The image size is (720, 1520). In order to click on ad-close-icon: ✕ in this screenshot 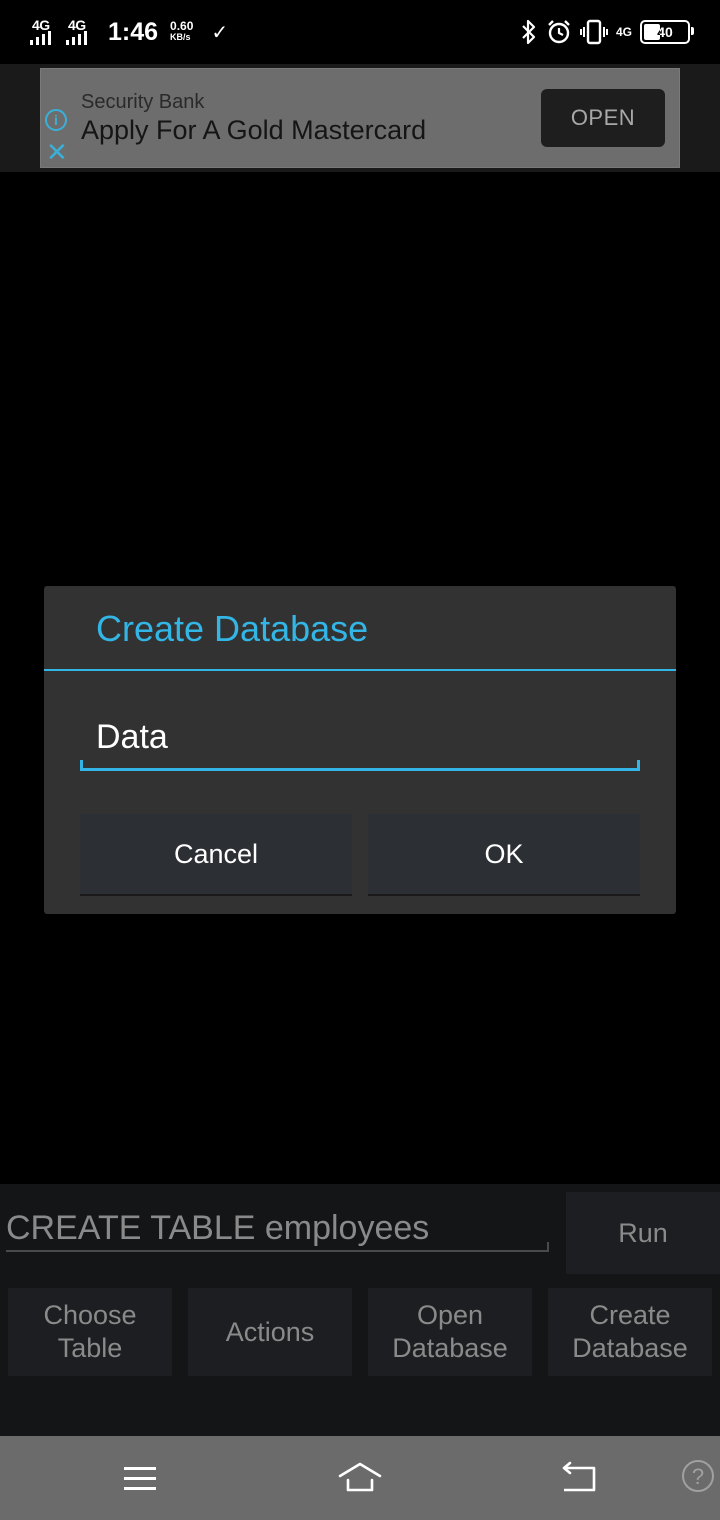, I will do `click(57, 152)`.